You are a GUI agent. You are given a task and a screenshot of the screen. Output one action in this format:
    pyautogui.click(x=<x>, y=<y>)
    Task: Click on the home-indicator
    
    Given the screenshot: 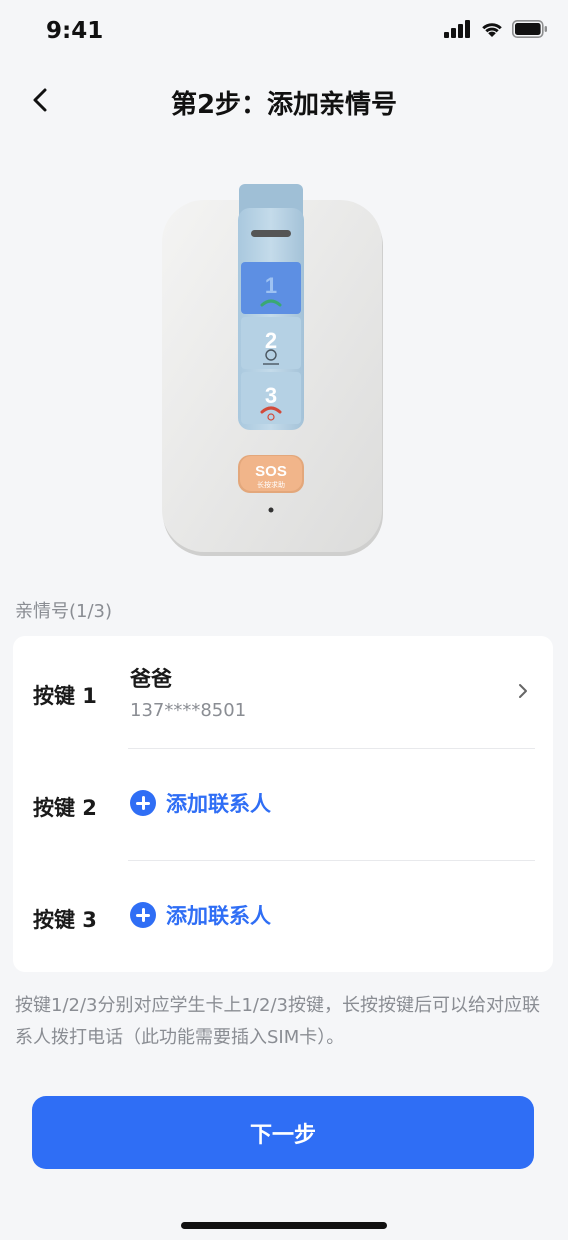 What is the action you would take?
    pyautogui.click(x=284, y=1225)
    